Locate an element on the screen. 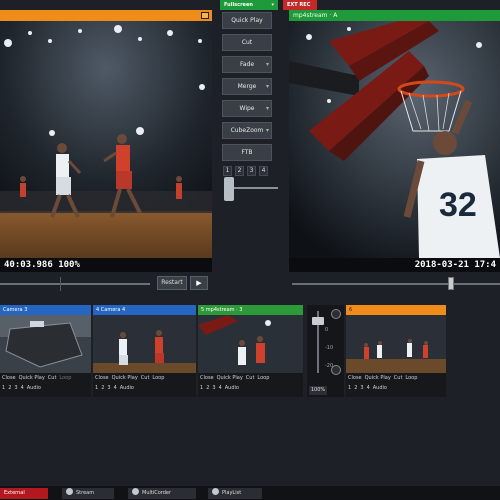 The width and height of the screenshot is (500, 500). play-button: ▶ is located at coordinates (199, 283).